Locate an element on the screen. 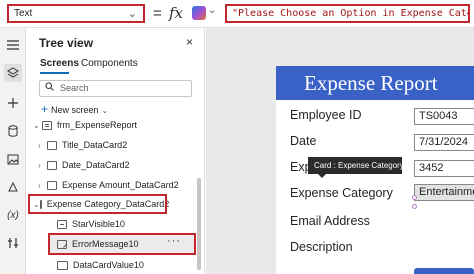  copilot-icon is located at coordinates (199, 13).